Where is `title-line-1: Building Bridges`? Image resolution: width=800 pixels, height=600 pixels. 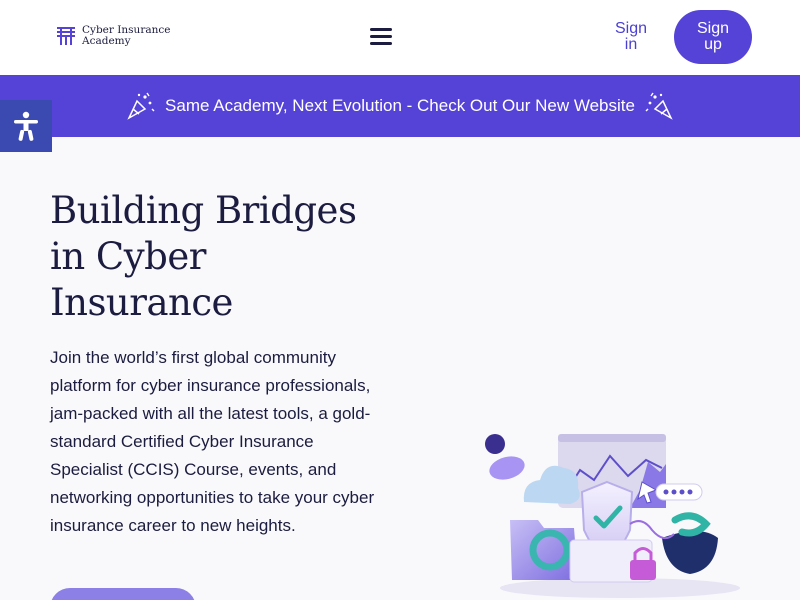
title-line-1: Building Bridges is located at coordinates (203, 210).